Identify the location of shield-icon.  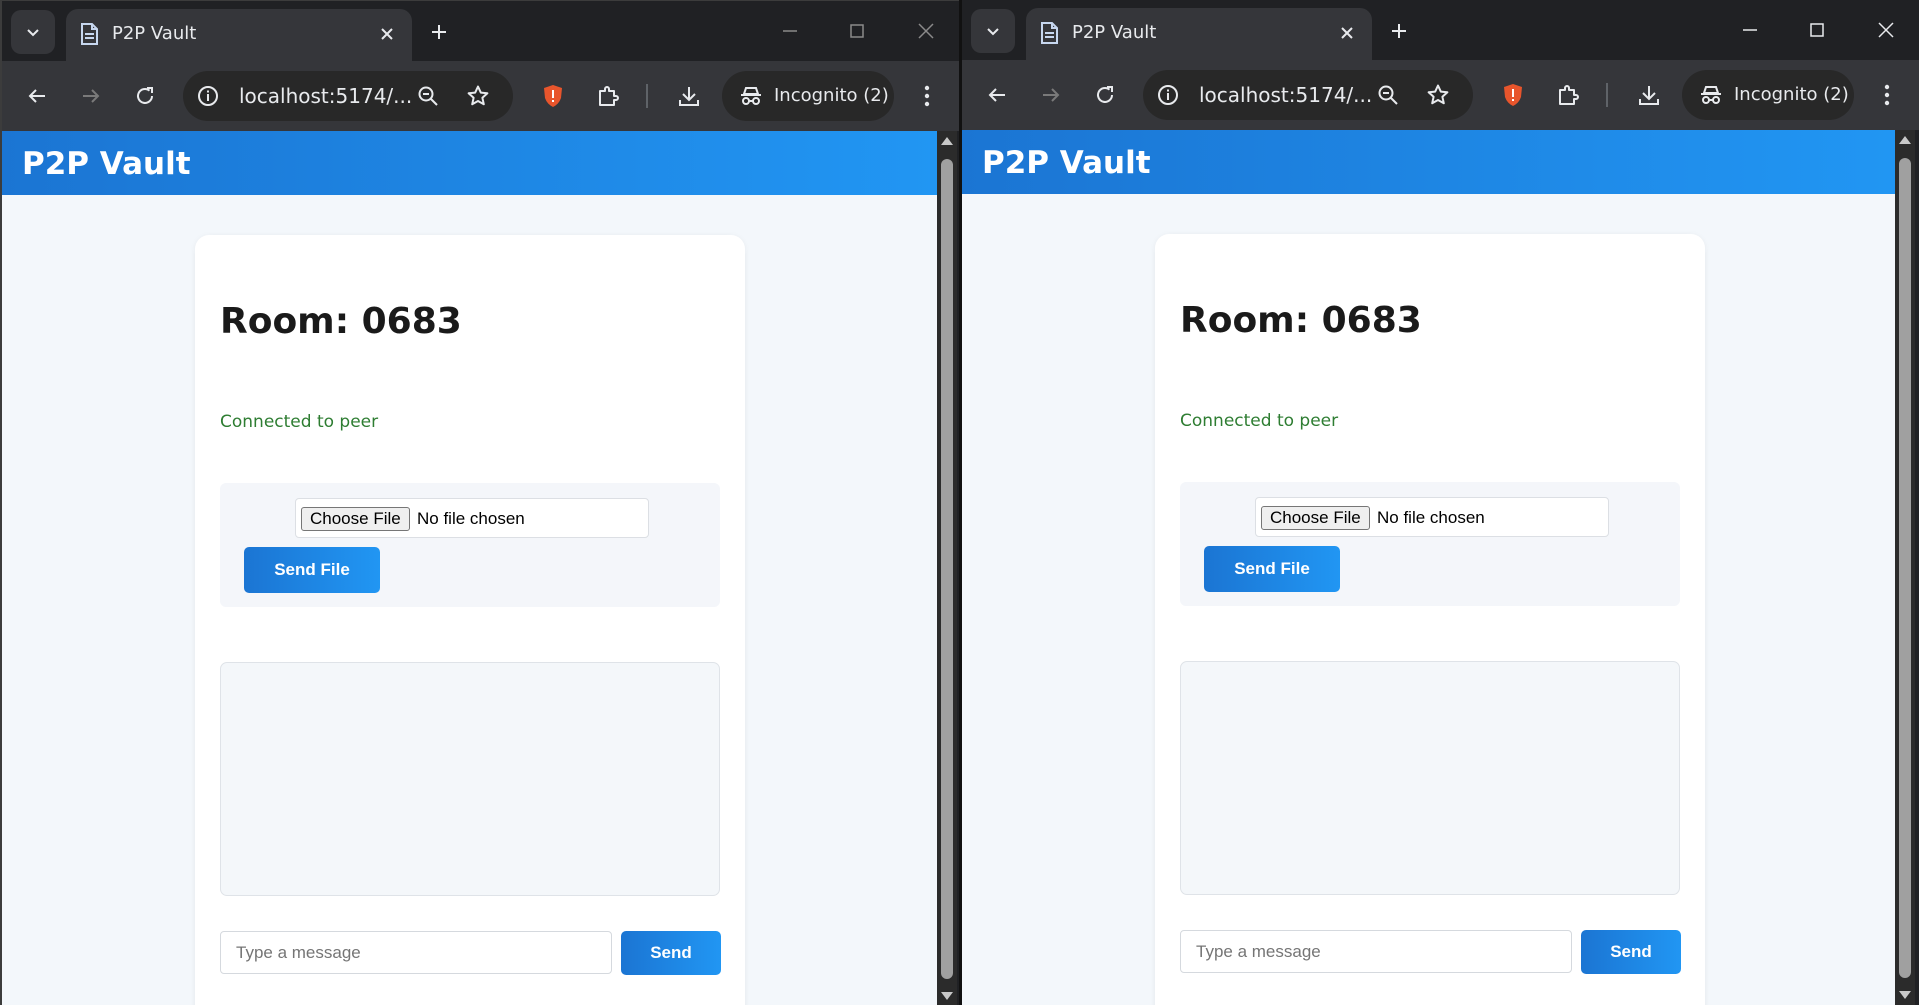
(553, 96).